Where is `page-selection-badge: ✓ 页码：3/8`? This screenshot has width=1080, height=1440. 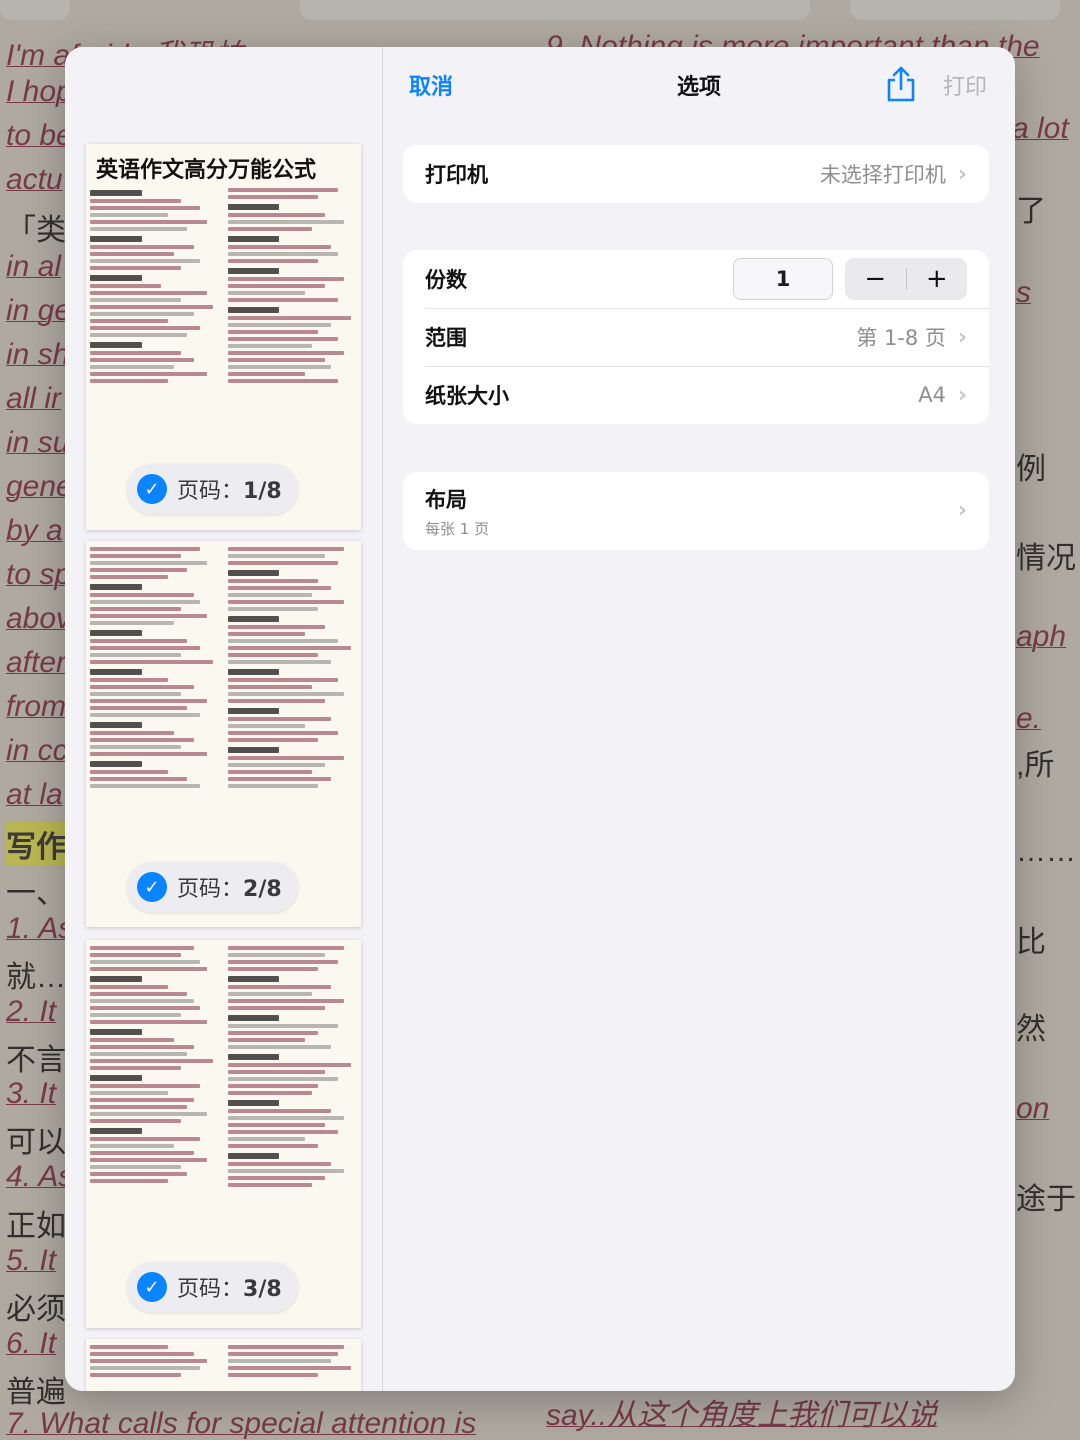
page-selection-badge: ✓ 页码：3/8 is located at coordinates (212, 1287).